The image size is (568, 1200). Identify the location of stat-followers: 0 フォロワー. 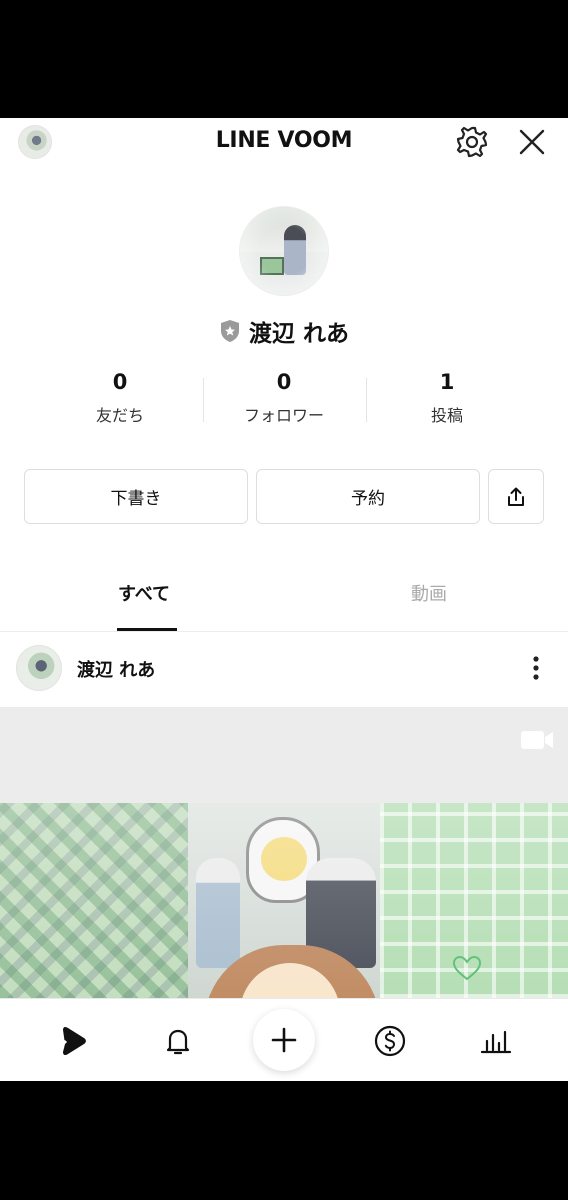
(284, 398).